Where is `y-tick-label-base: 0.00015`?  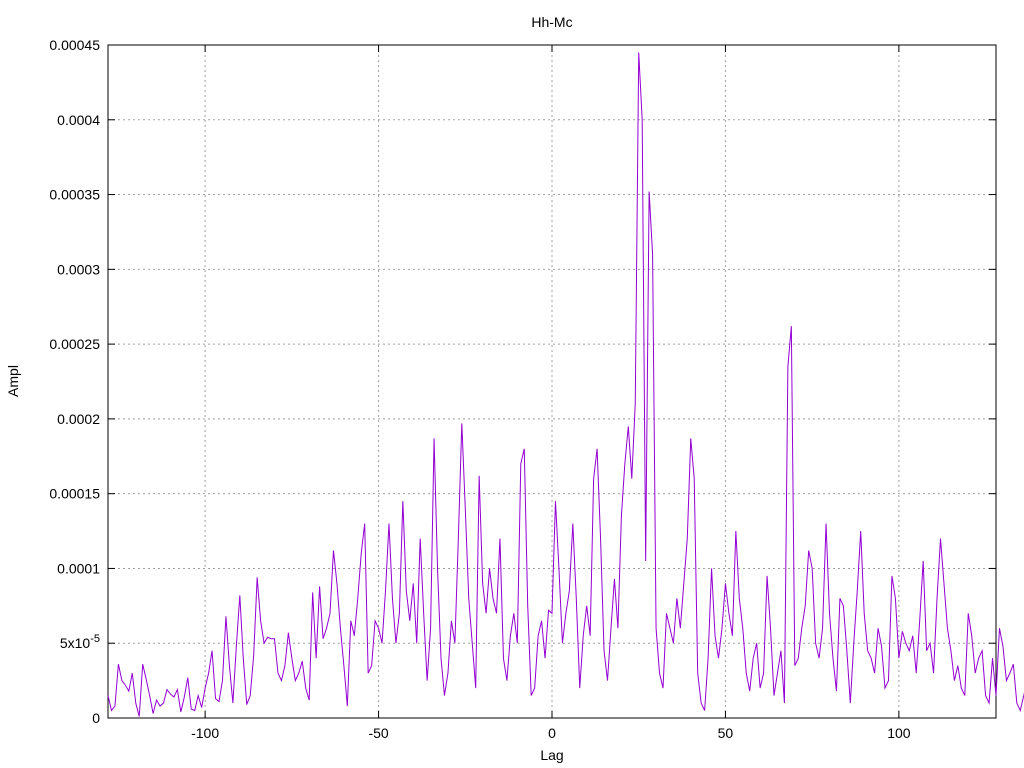 y-tick-label-base: 0.00015 is located at coordinates (74, 494).